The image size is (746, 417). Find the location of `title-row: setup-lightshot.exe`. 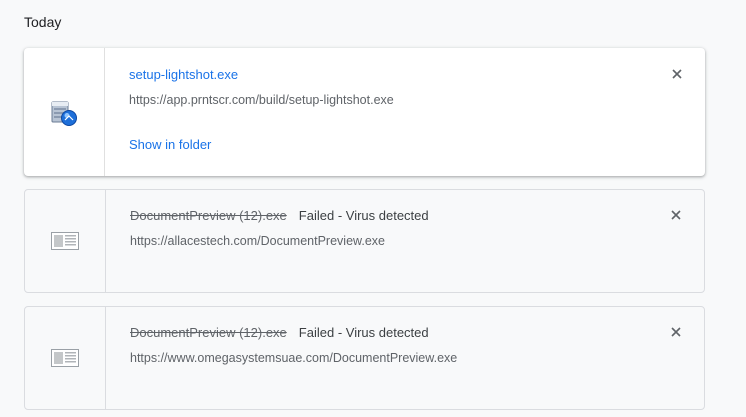

title-row: setup-lightshot.exe is located at coordinates (183, 74).